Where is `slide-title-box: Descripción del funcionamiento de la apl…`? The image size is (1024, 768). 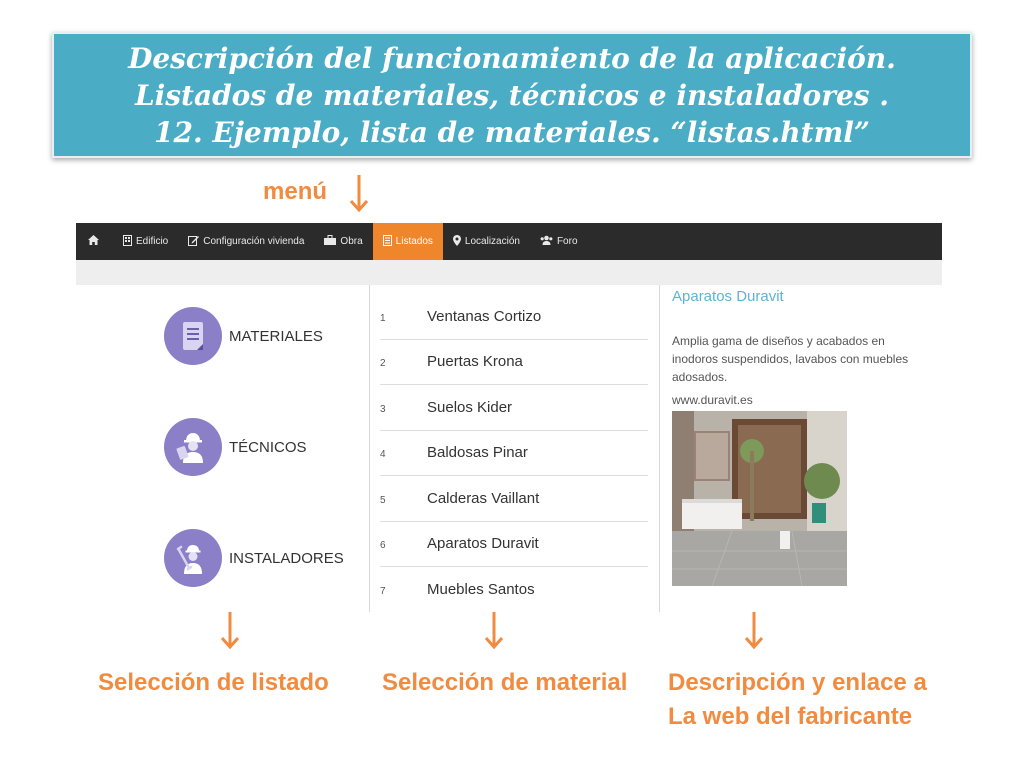
slide-title-box: Descripción del funcionamiento de la apl… is located at coordinates (512, 95).